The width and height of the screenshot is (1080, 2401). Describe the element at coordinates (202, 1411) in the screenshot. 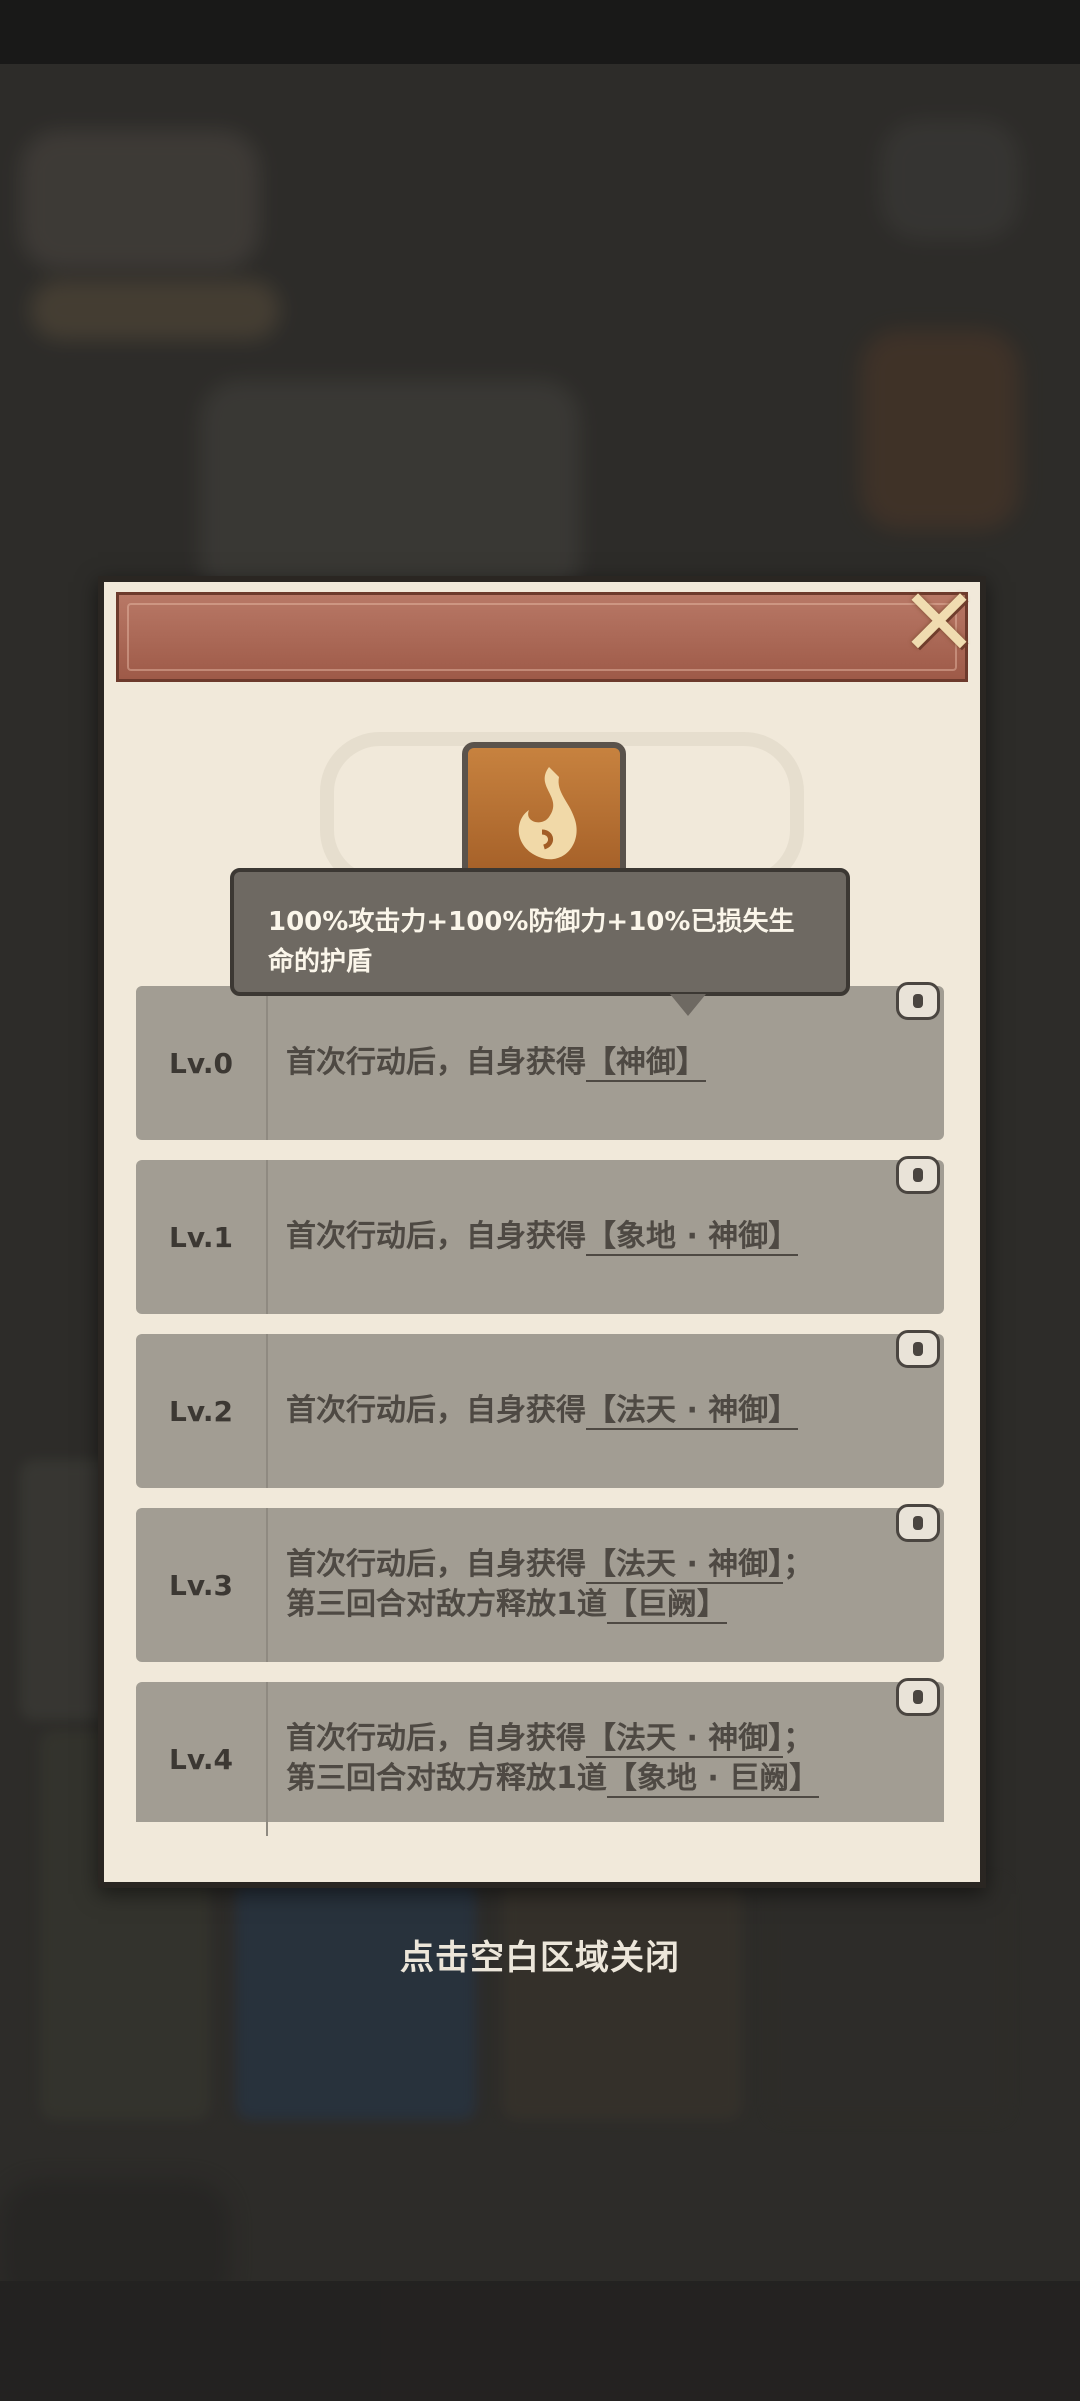

I see `level-label: Lv.2` at that location.